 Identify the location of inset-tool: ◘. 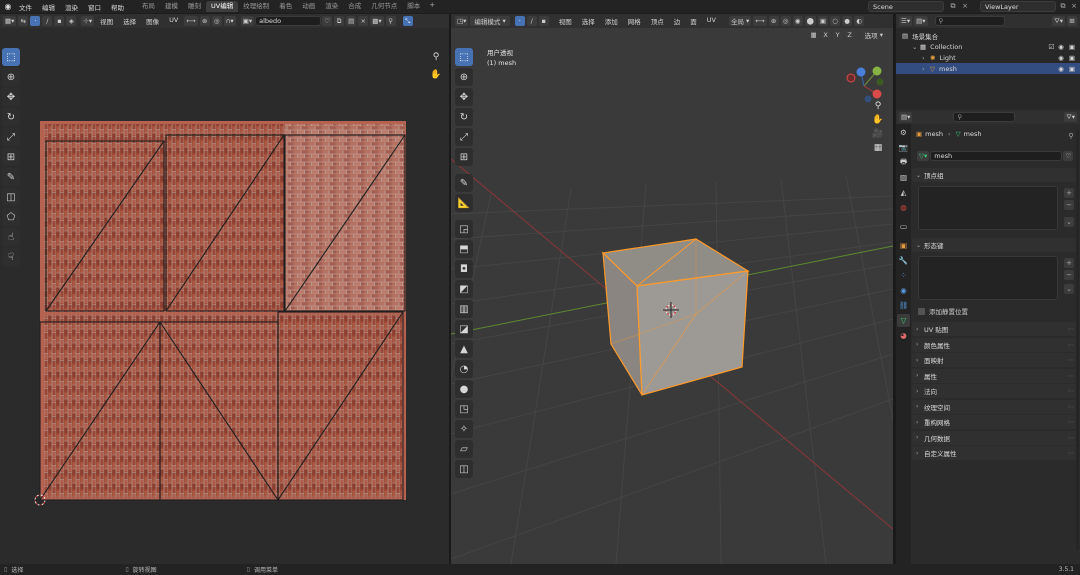
(464, 269).